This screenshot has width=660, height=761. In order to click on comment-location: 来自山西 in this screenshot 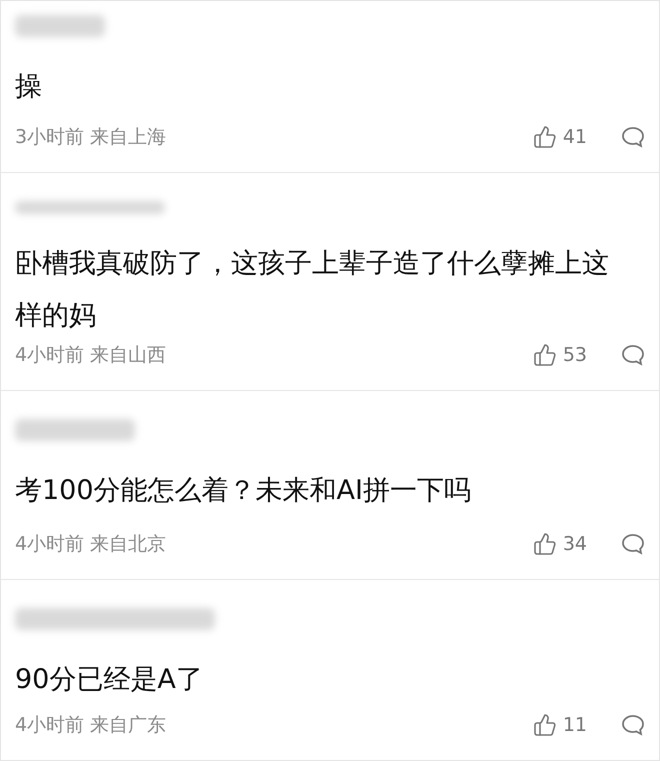, I will do `click(128, 355)`.